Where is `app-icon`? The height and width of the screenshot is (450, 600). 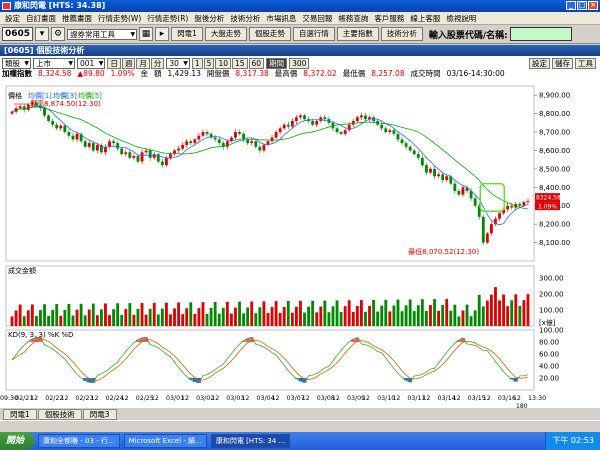 app-icon is located at coordinates (6, 6).